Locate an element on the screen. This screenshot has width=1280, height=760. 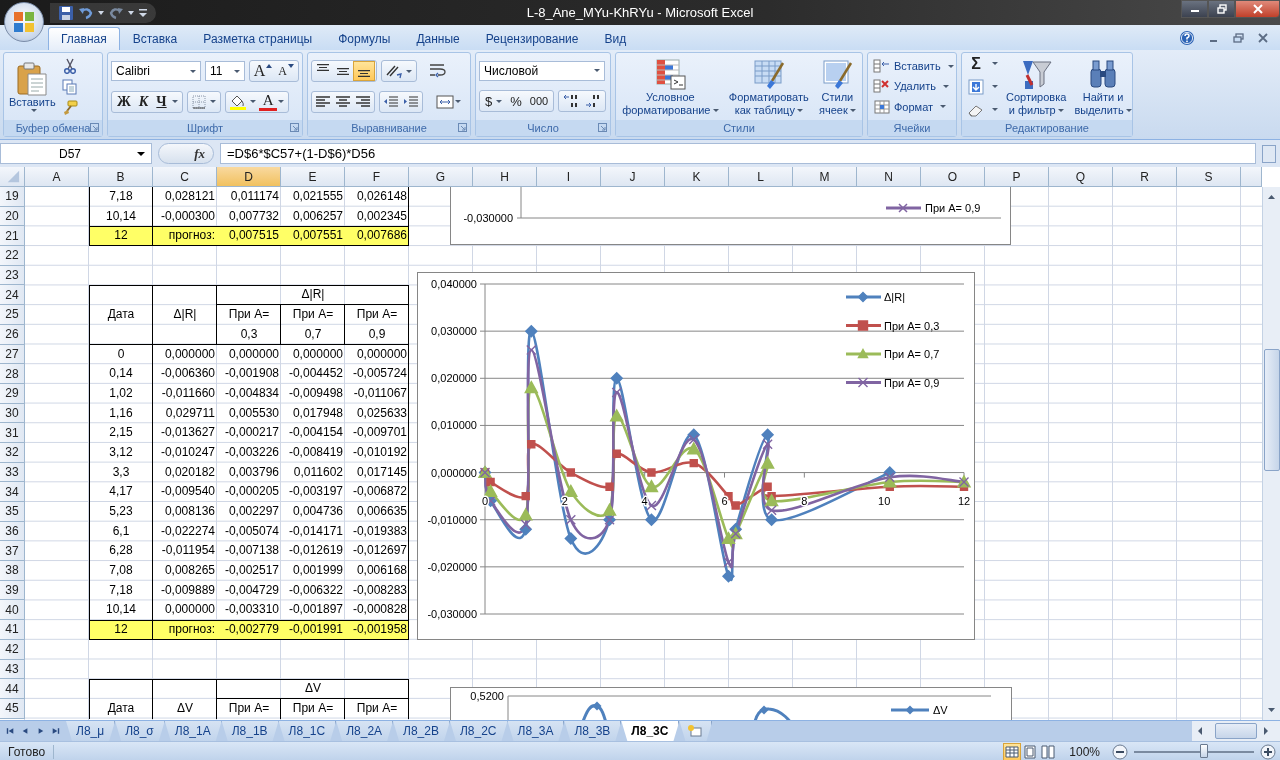
legend-label: Δ|R| is located at coordinates (894, 297).